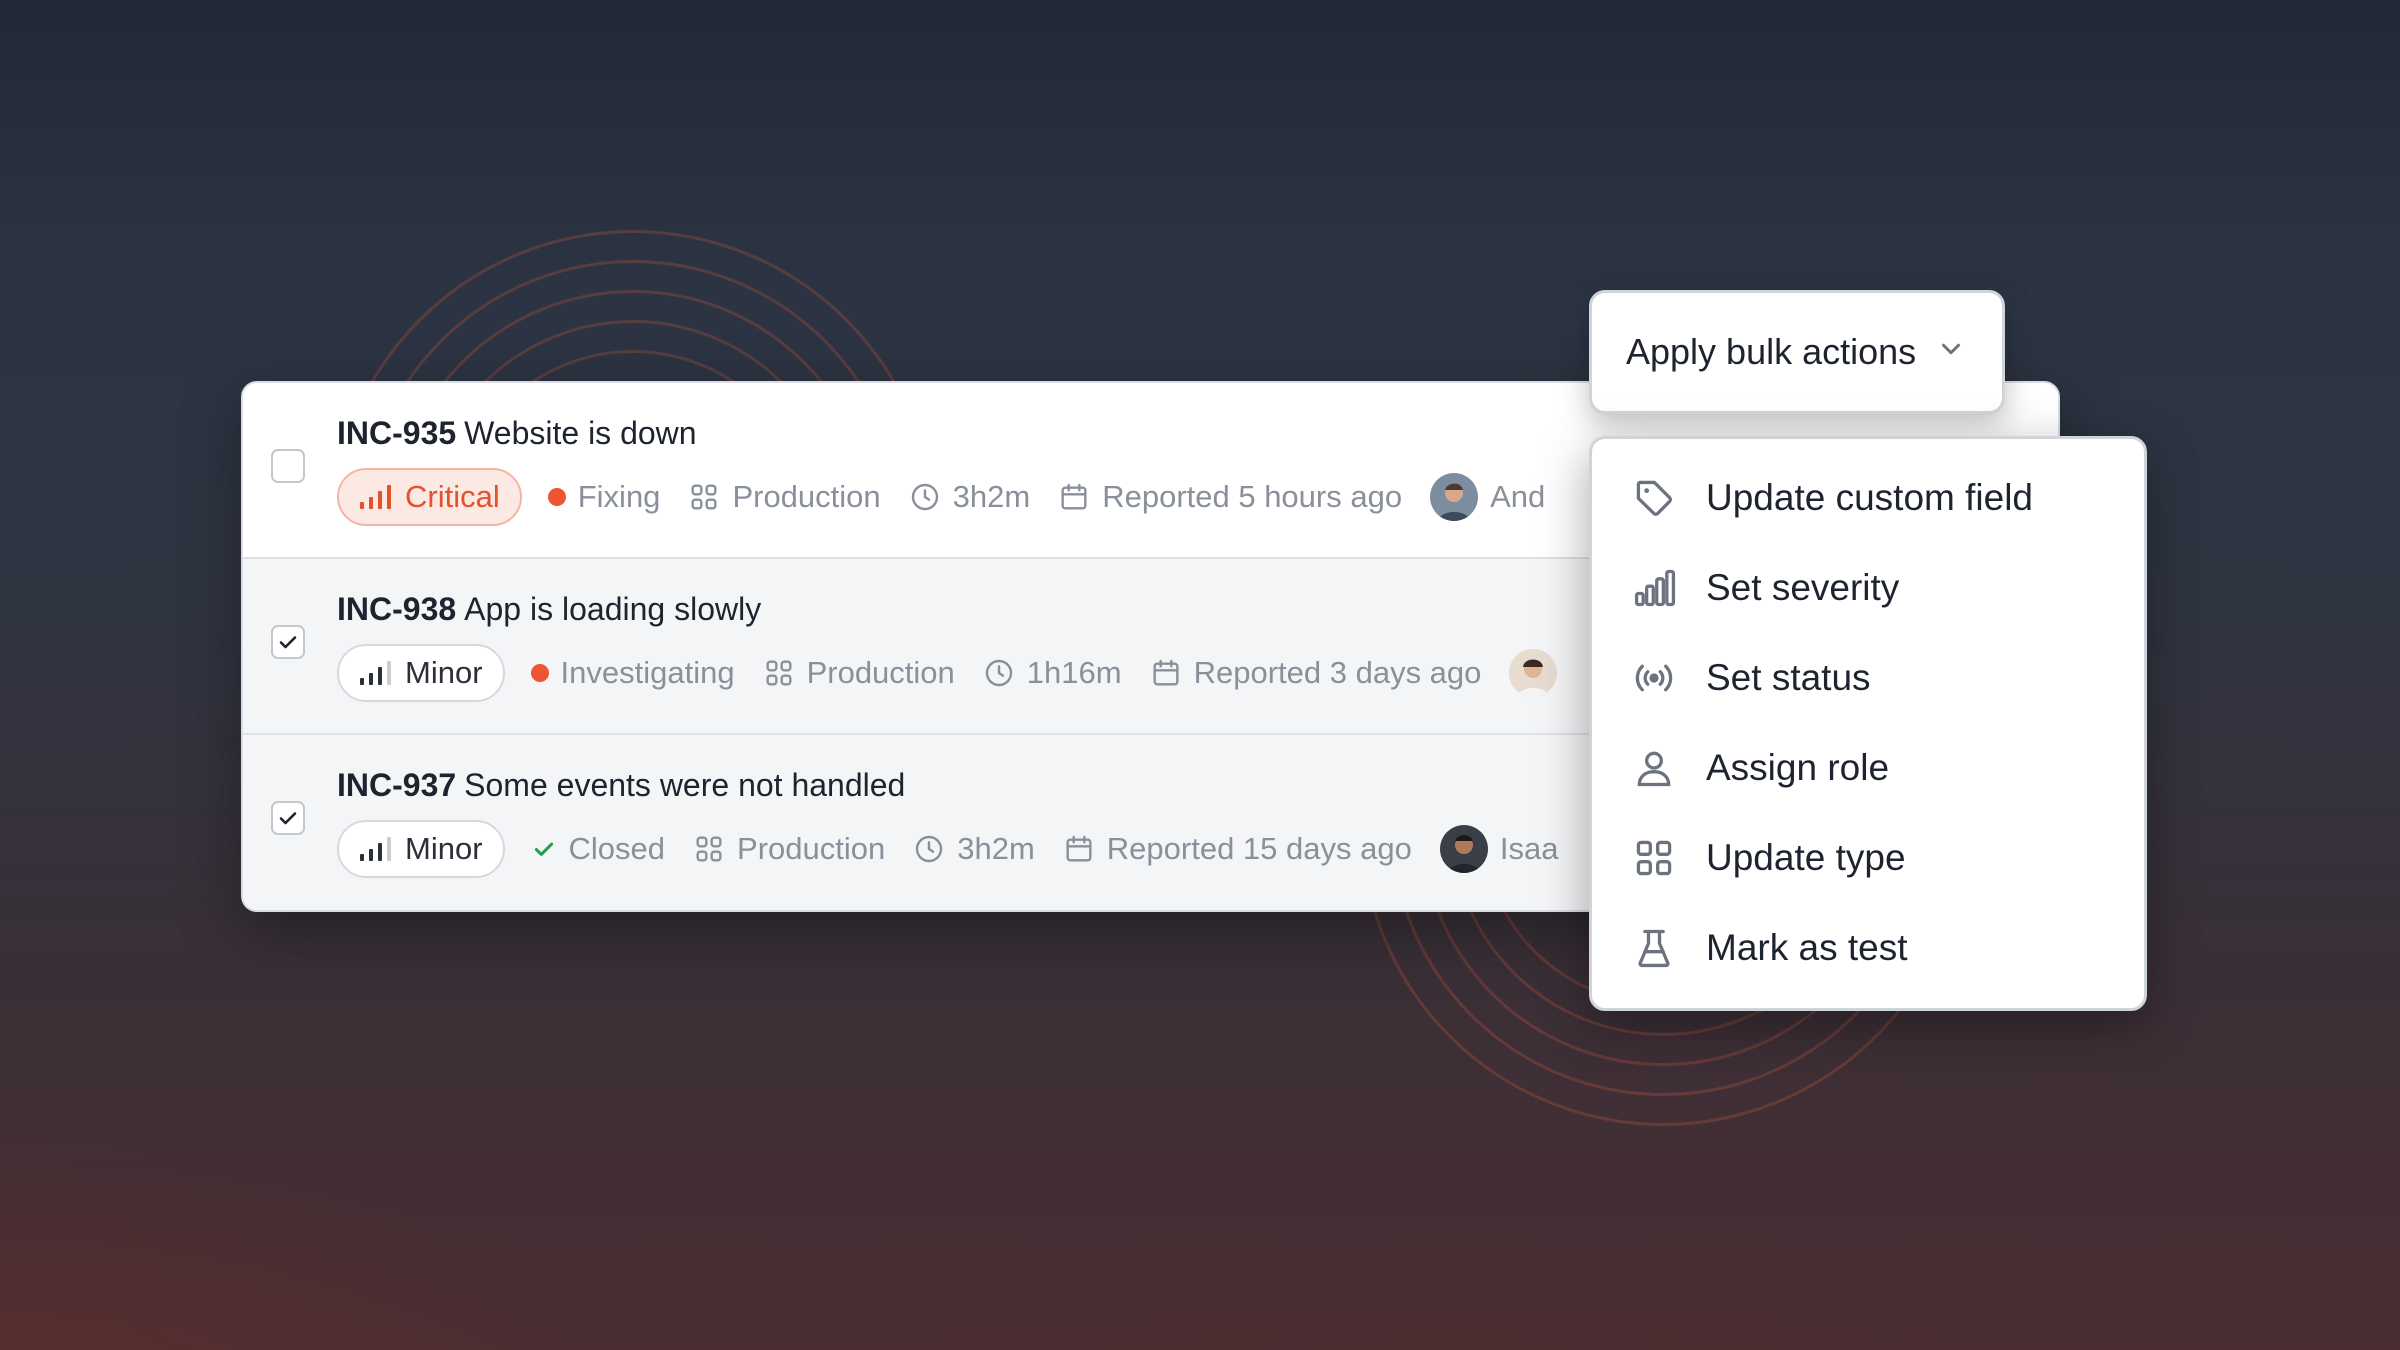  I want to click on menu-item-label: Set severity, so click(1803, 587).